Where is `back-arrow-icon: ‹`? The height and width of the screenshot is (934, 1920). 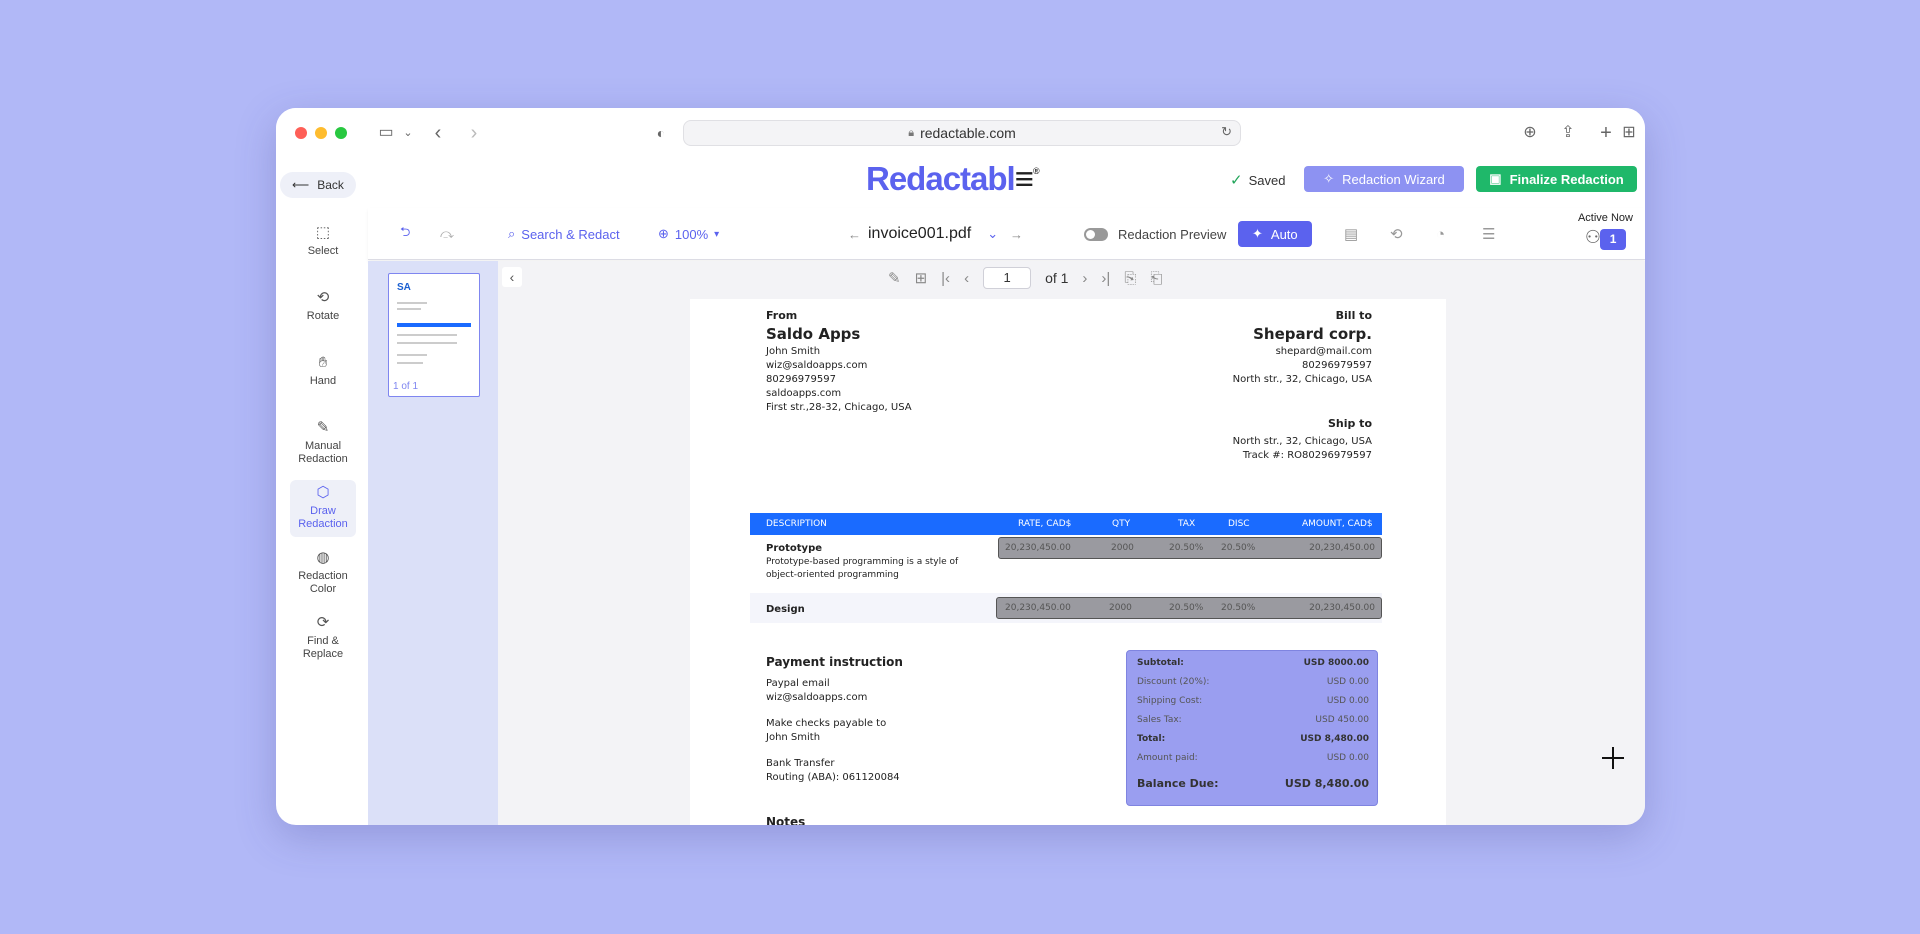 back-arrow-icon: ‹ is located at coordinates (438, 133).